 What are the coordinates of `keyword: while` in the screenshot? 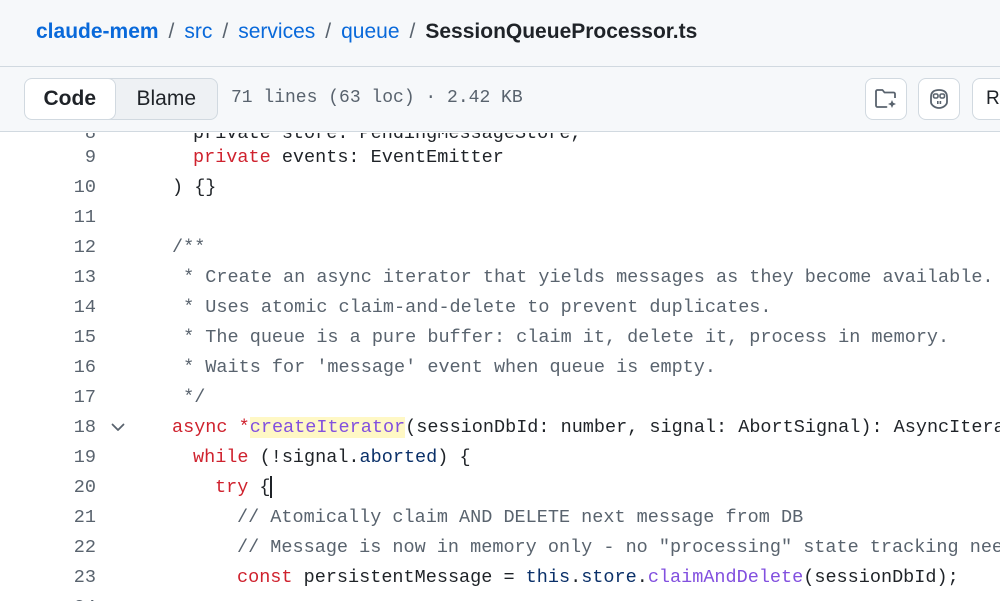 It's located at (221, 457).